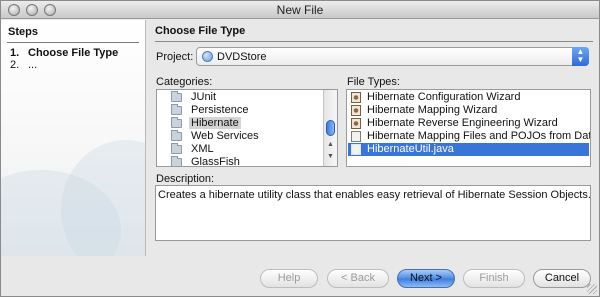 This screenshot has height=297, width=600. I want to click on category-label: Web Services, so click(225, 136).